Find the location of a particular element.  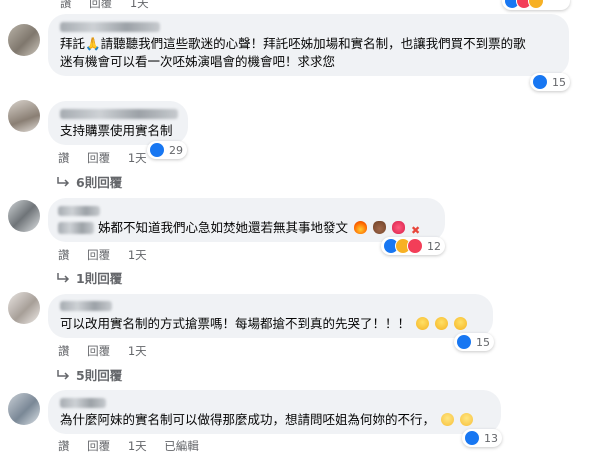

comment-bubble: 可以改用實名制的方式搶票嗎！每場都搶不到真的先哭了！！！ is located at coordinates (270, 316).